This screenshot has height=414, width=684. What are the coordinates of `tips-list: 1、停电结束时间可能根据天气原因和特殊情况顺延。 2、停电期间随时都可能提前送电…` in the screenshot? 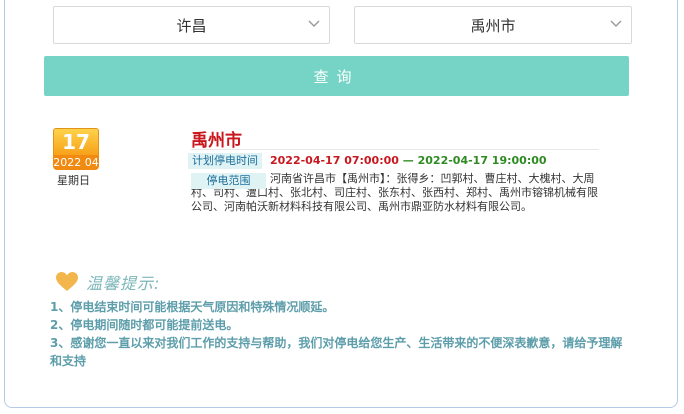 It's located at (342, 334).